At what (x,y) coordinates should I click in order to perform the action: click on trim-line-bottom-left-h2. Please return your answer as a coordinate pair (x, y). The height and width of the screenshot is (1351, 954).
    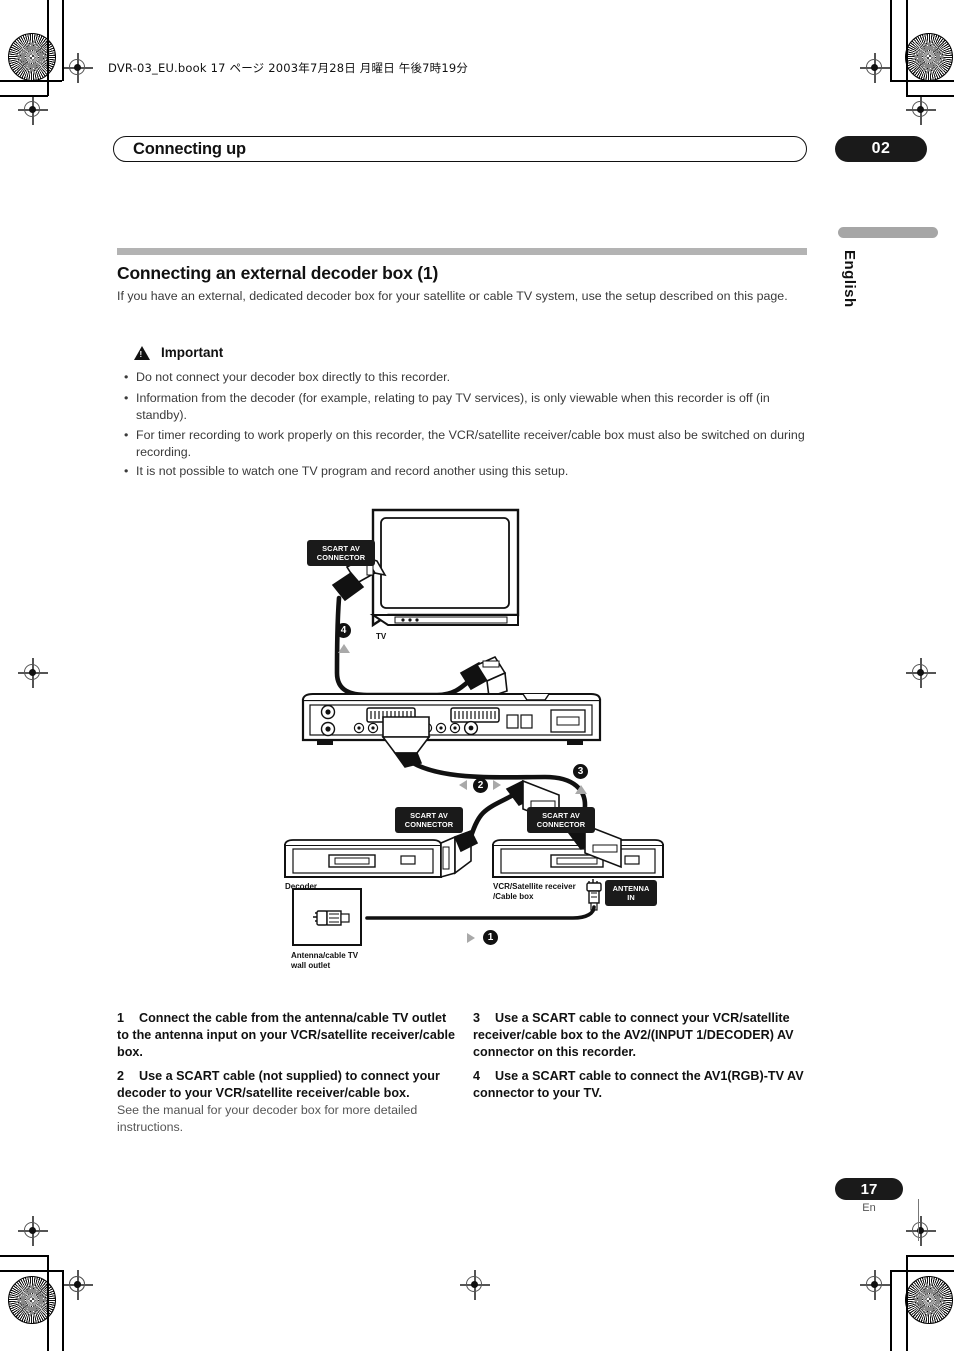
    Looking at the image, I should click on (24, 1256).